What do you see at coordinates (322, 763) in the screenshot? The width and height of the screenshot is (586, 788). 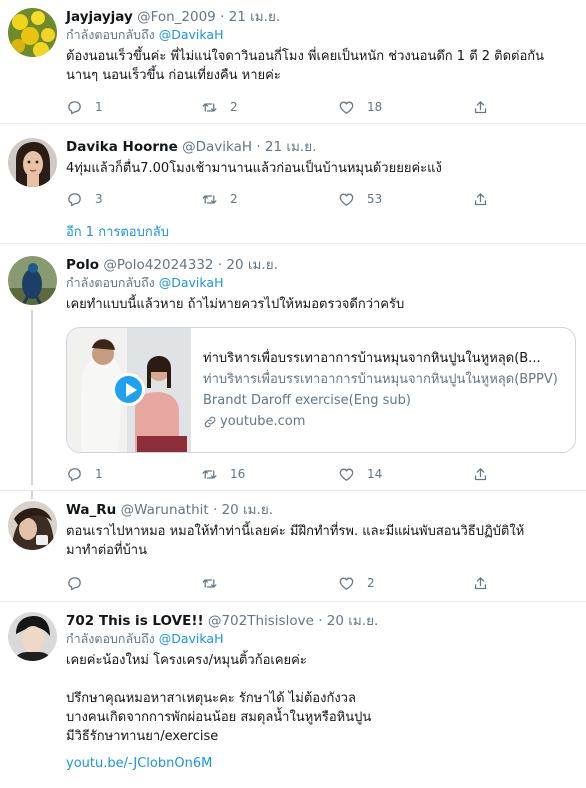 I see `youtube-link: youtu.be/-JClobnOn6M` at bounding box center [322, 763].